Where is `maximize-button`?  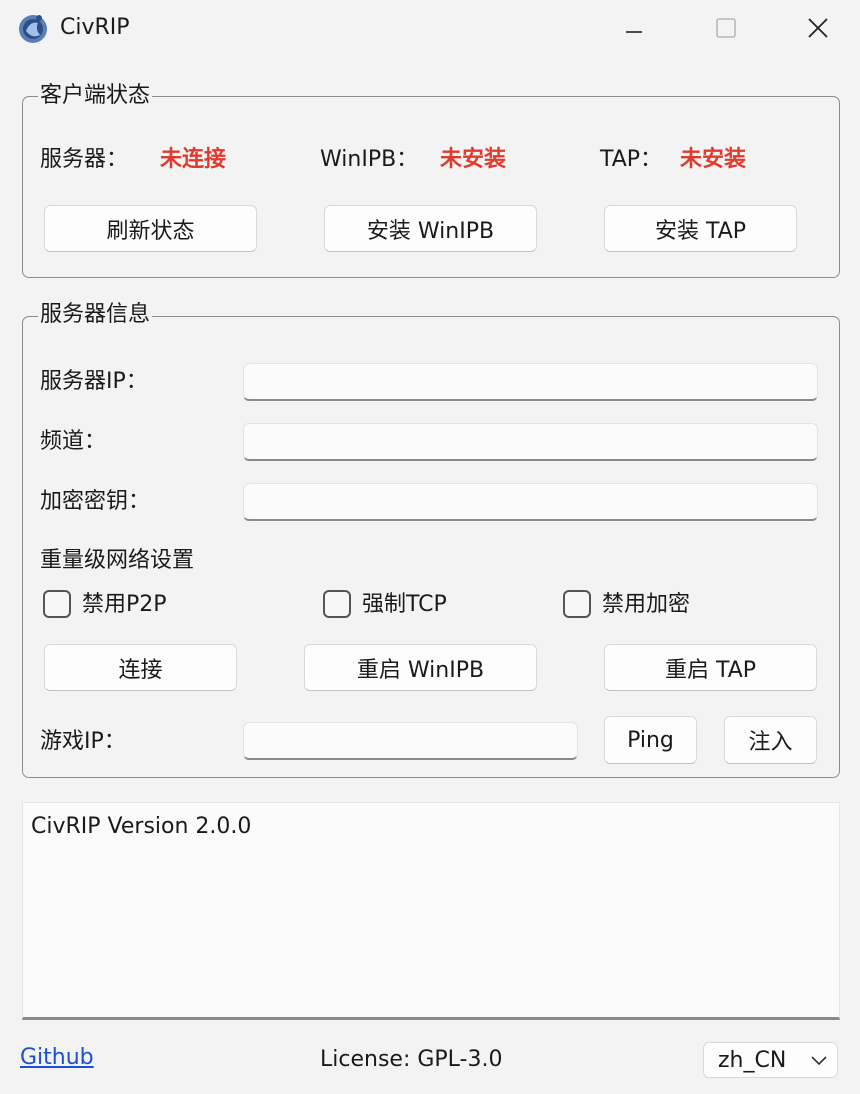 maximize-button is located at coordinates (726, 28).